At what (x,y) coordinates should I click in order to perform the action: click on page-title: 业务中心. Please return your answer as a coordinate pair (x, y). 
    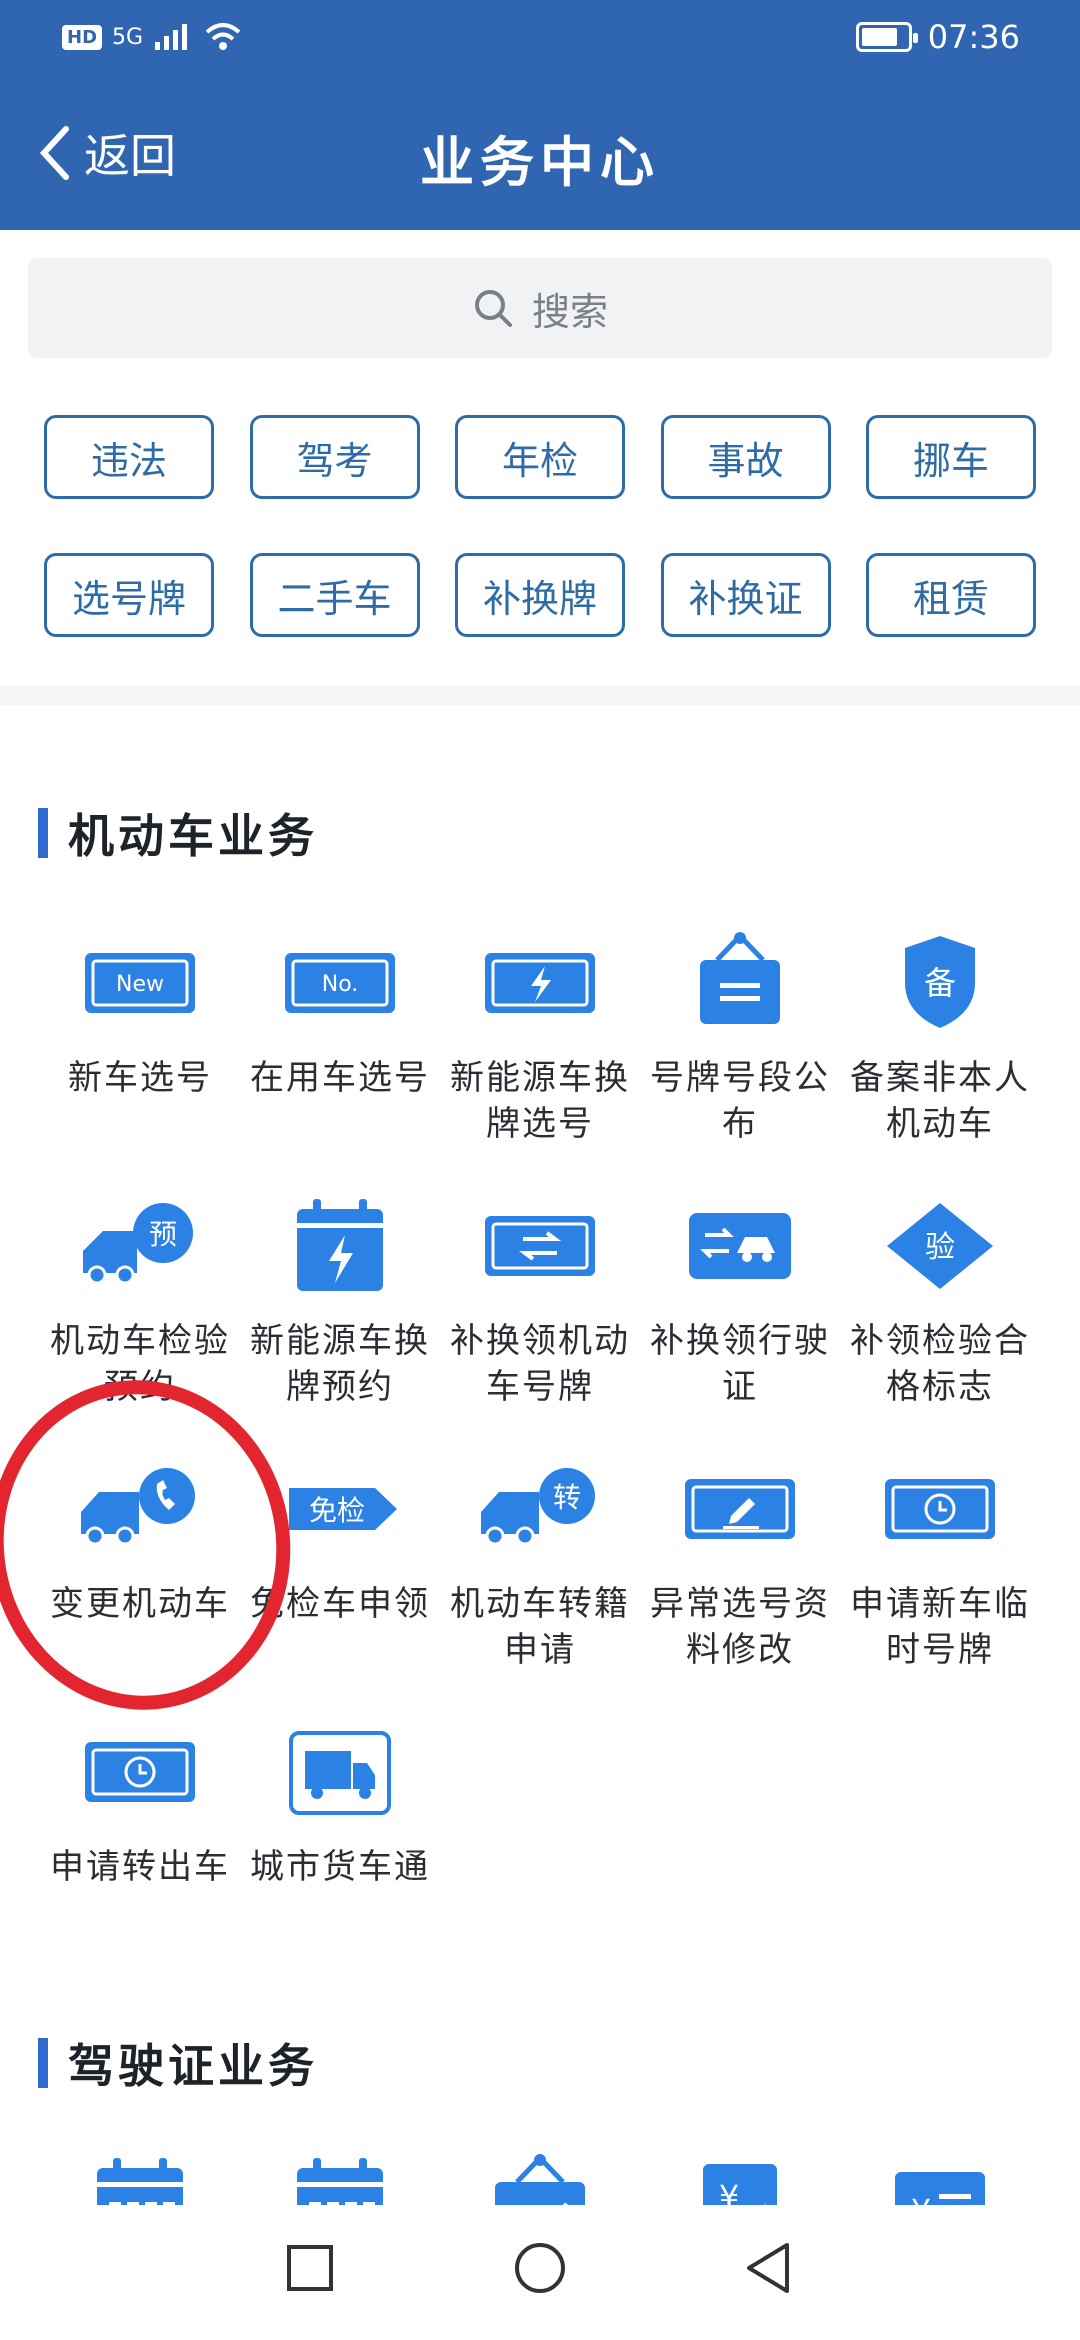
    Looking at the image, I should click on (540, 162).